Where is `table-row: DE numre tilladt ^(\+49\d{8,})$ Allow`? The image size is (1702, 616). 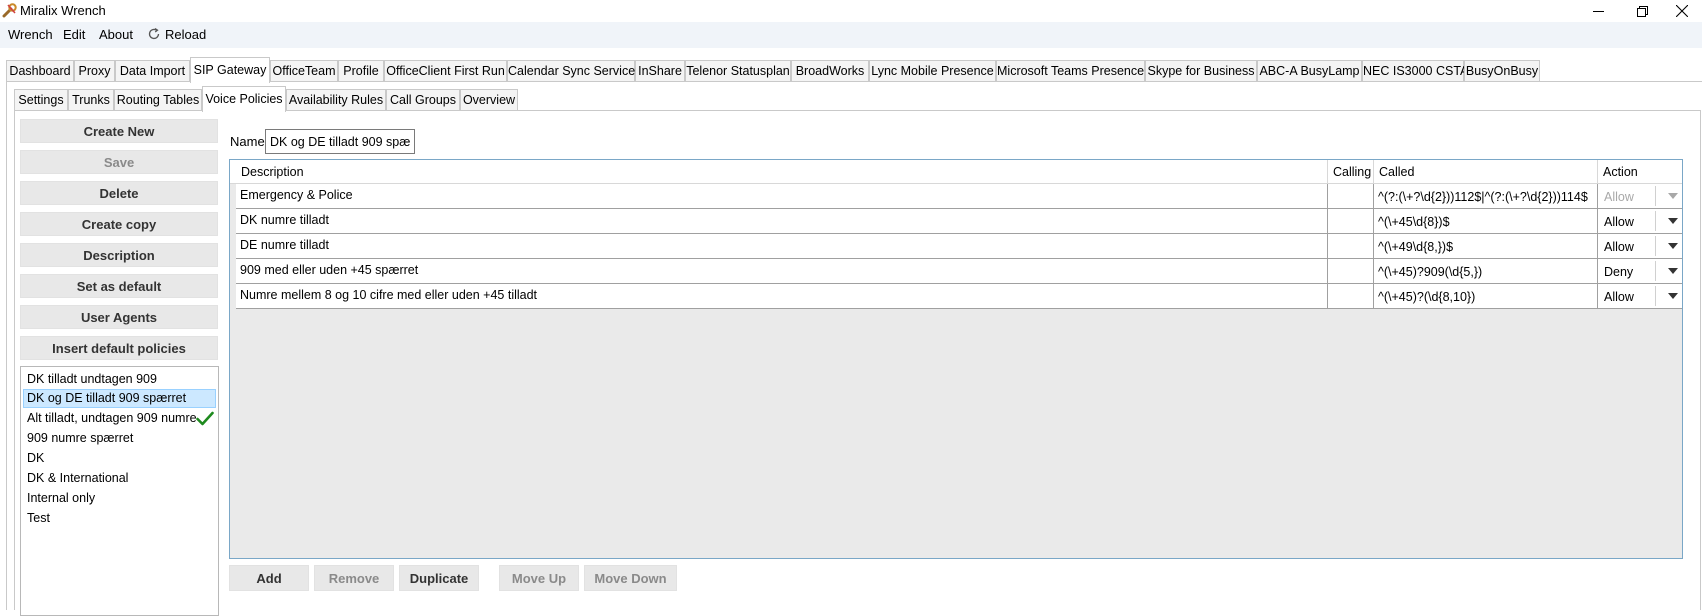 table-row: DE numre tilladt ^(\+49\d{8,})$ Allow is located at coordinates (959, 246).